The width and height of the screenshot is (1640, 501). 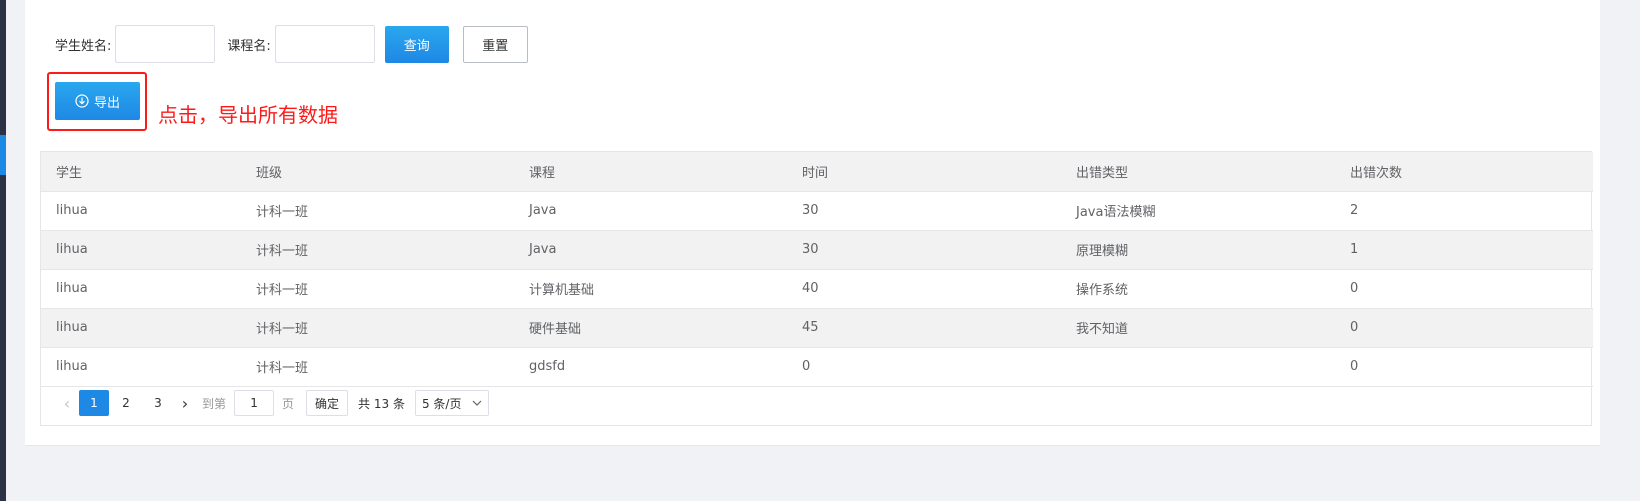 I want to click on next-page-chevron-icon: ›, so click(x=185, y=403).